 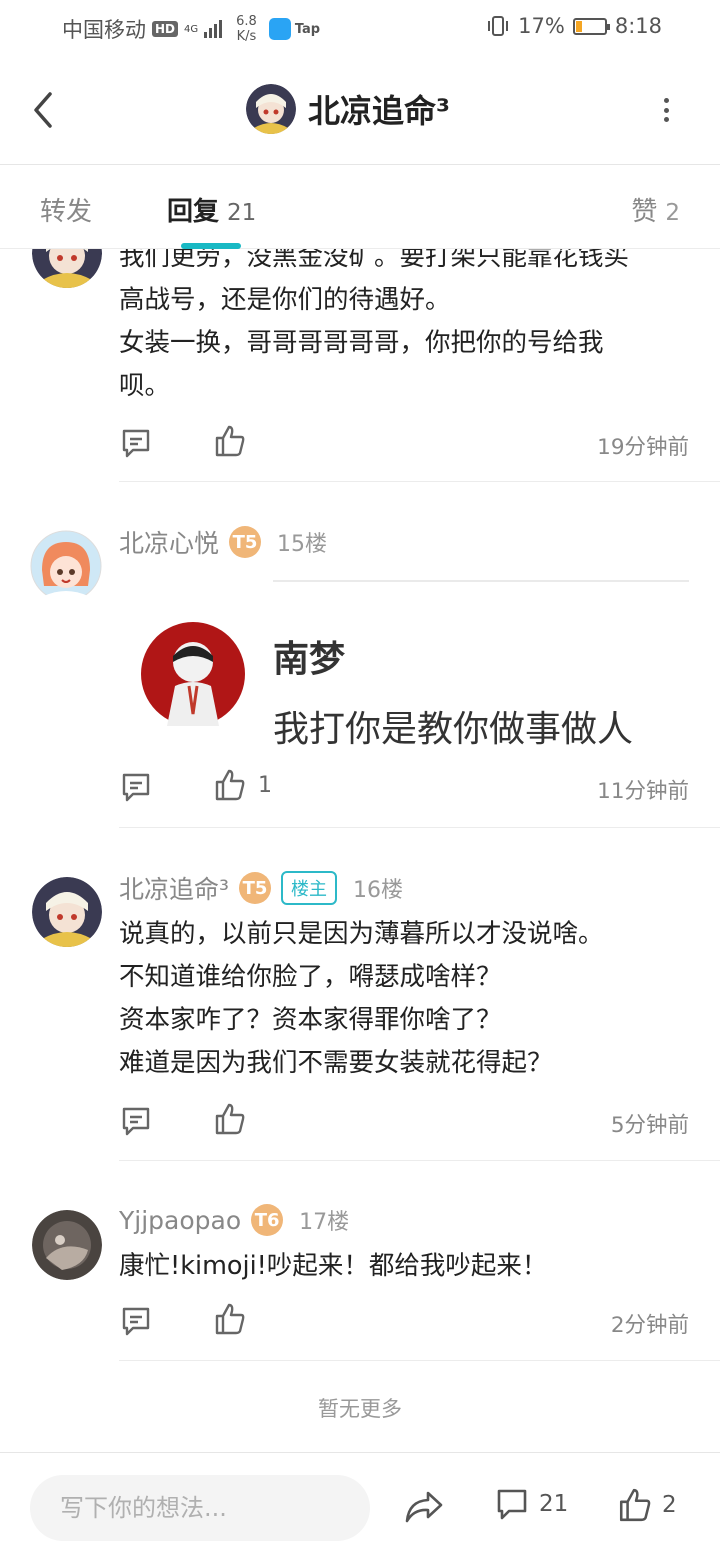 I want to click on level-badge: T6, so click(x=267, y=1220).